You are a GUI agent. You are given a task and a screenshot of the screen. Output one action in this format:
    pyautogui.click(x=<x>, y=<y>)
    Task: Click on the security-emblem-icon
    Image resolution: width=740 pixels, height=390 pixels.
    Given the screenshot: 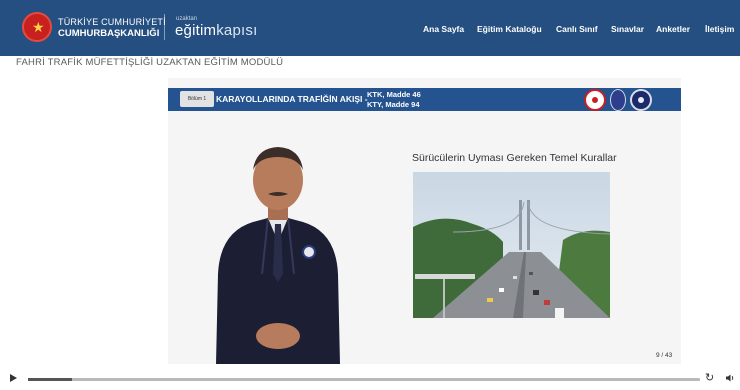 What is the action you would take?
    pyautogui.click(x=641, y=100)
    